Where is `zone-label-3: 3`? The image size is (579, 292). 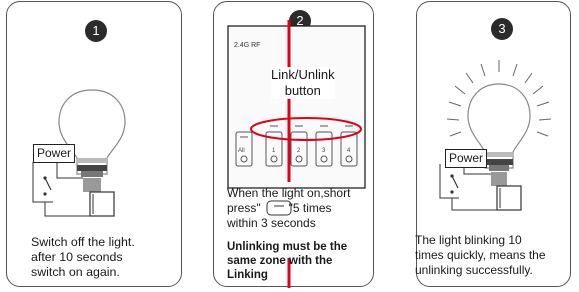
zone-label-3: 3 is located at coordinates (324, 151).